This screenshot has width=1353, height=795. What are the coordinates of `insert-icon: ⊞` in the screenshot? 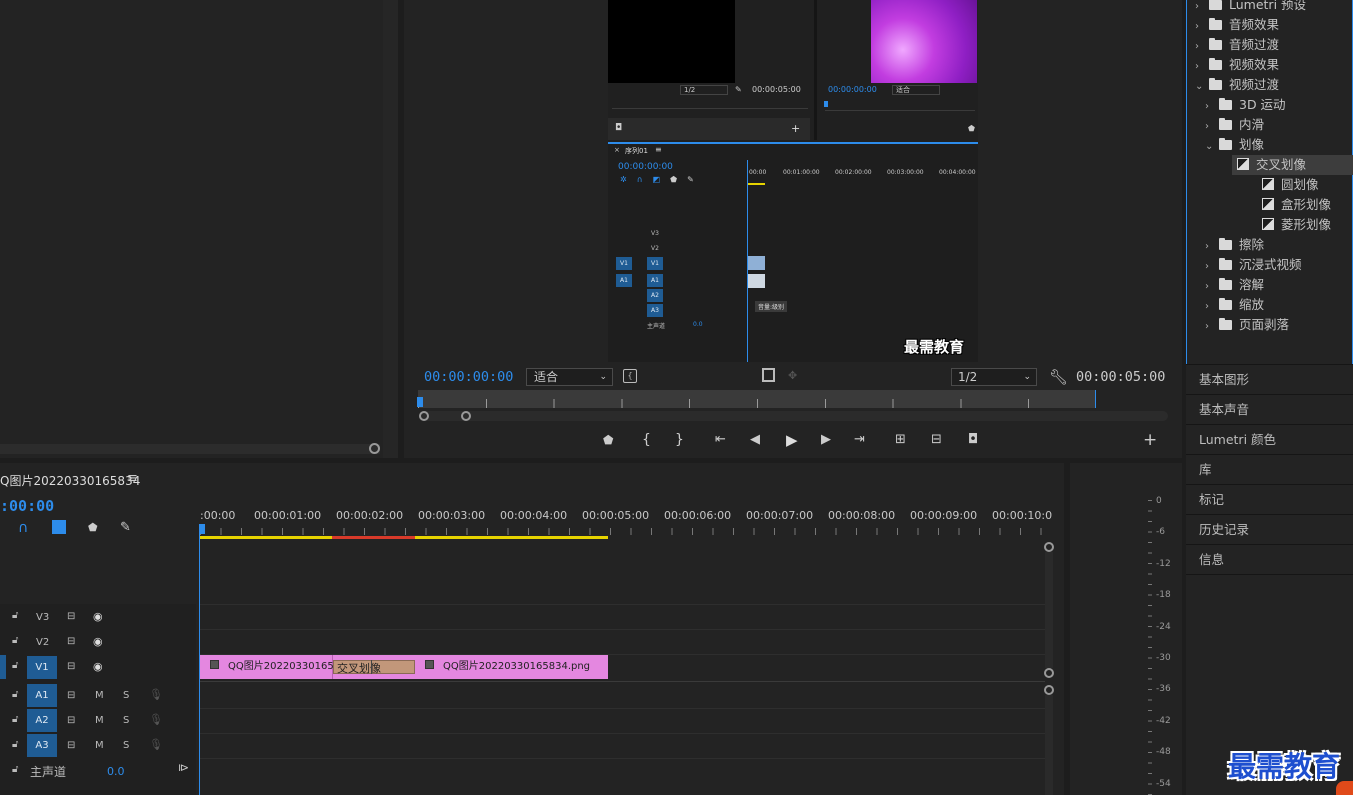 It's located at (900, 439).